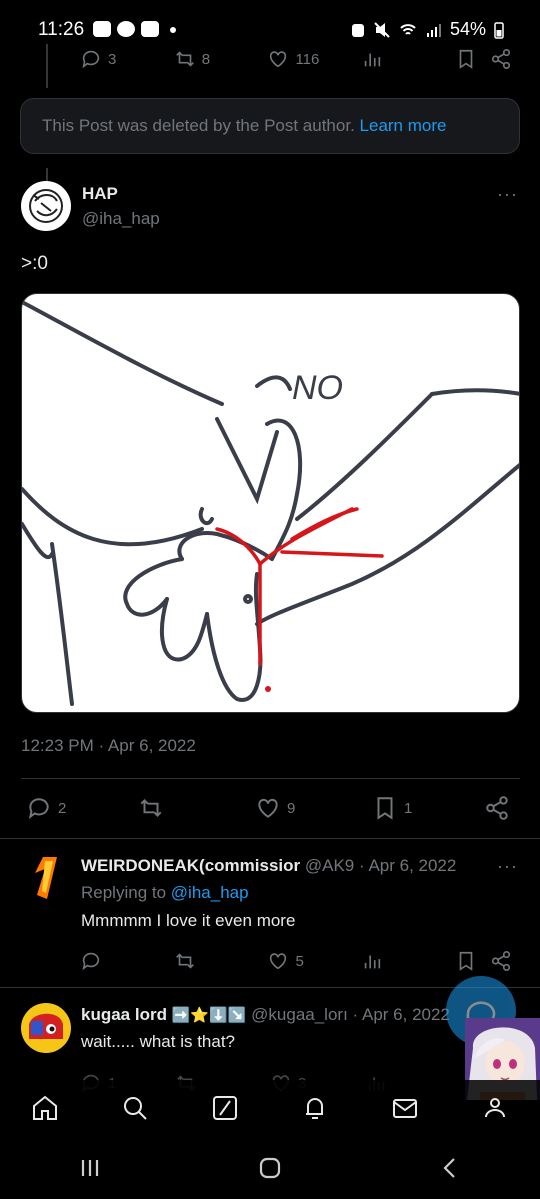 Image resolution: width=540 pixels, height=1199 pixels. I want to click on reply-text: wait..... what is that?, so click(158, 1041).